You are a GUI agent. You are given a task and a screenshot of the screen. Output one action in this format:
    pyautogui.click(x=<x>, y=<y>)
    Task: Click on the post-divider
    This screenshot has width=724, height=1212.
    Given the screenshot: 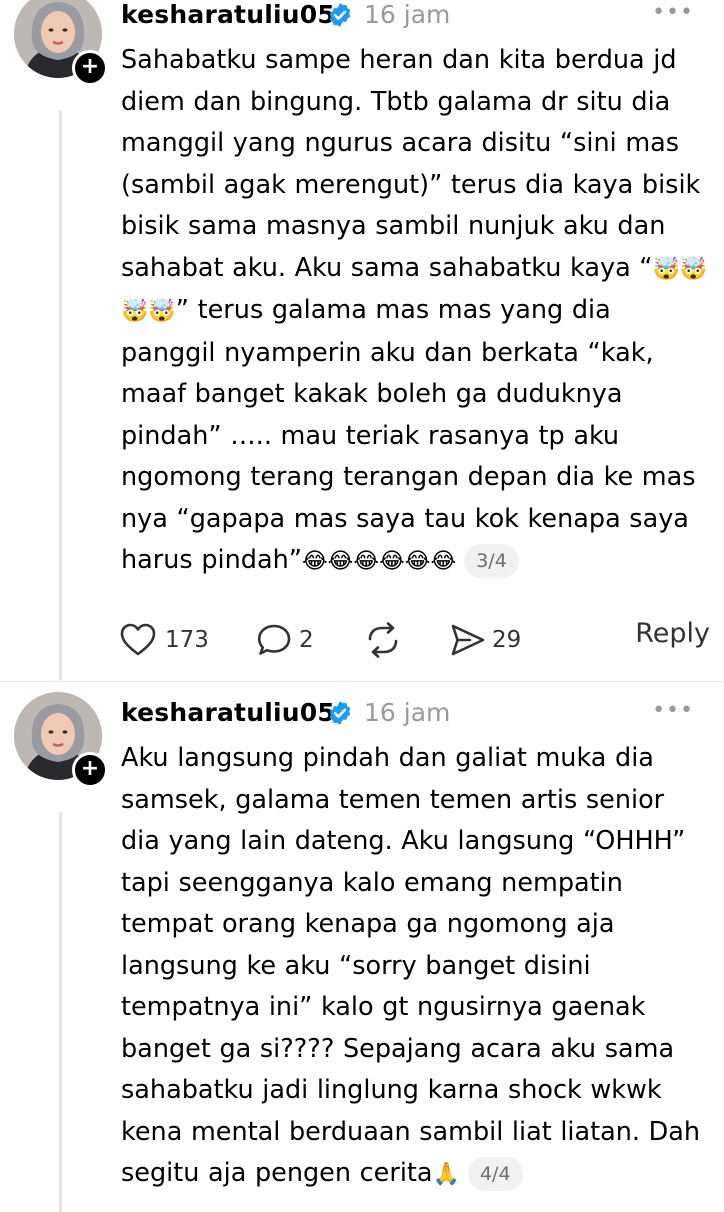 What is the action you would take?
    pyautogui.click(x=362, y=681)
    